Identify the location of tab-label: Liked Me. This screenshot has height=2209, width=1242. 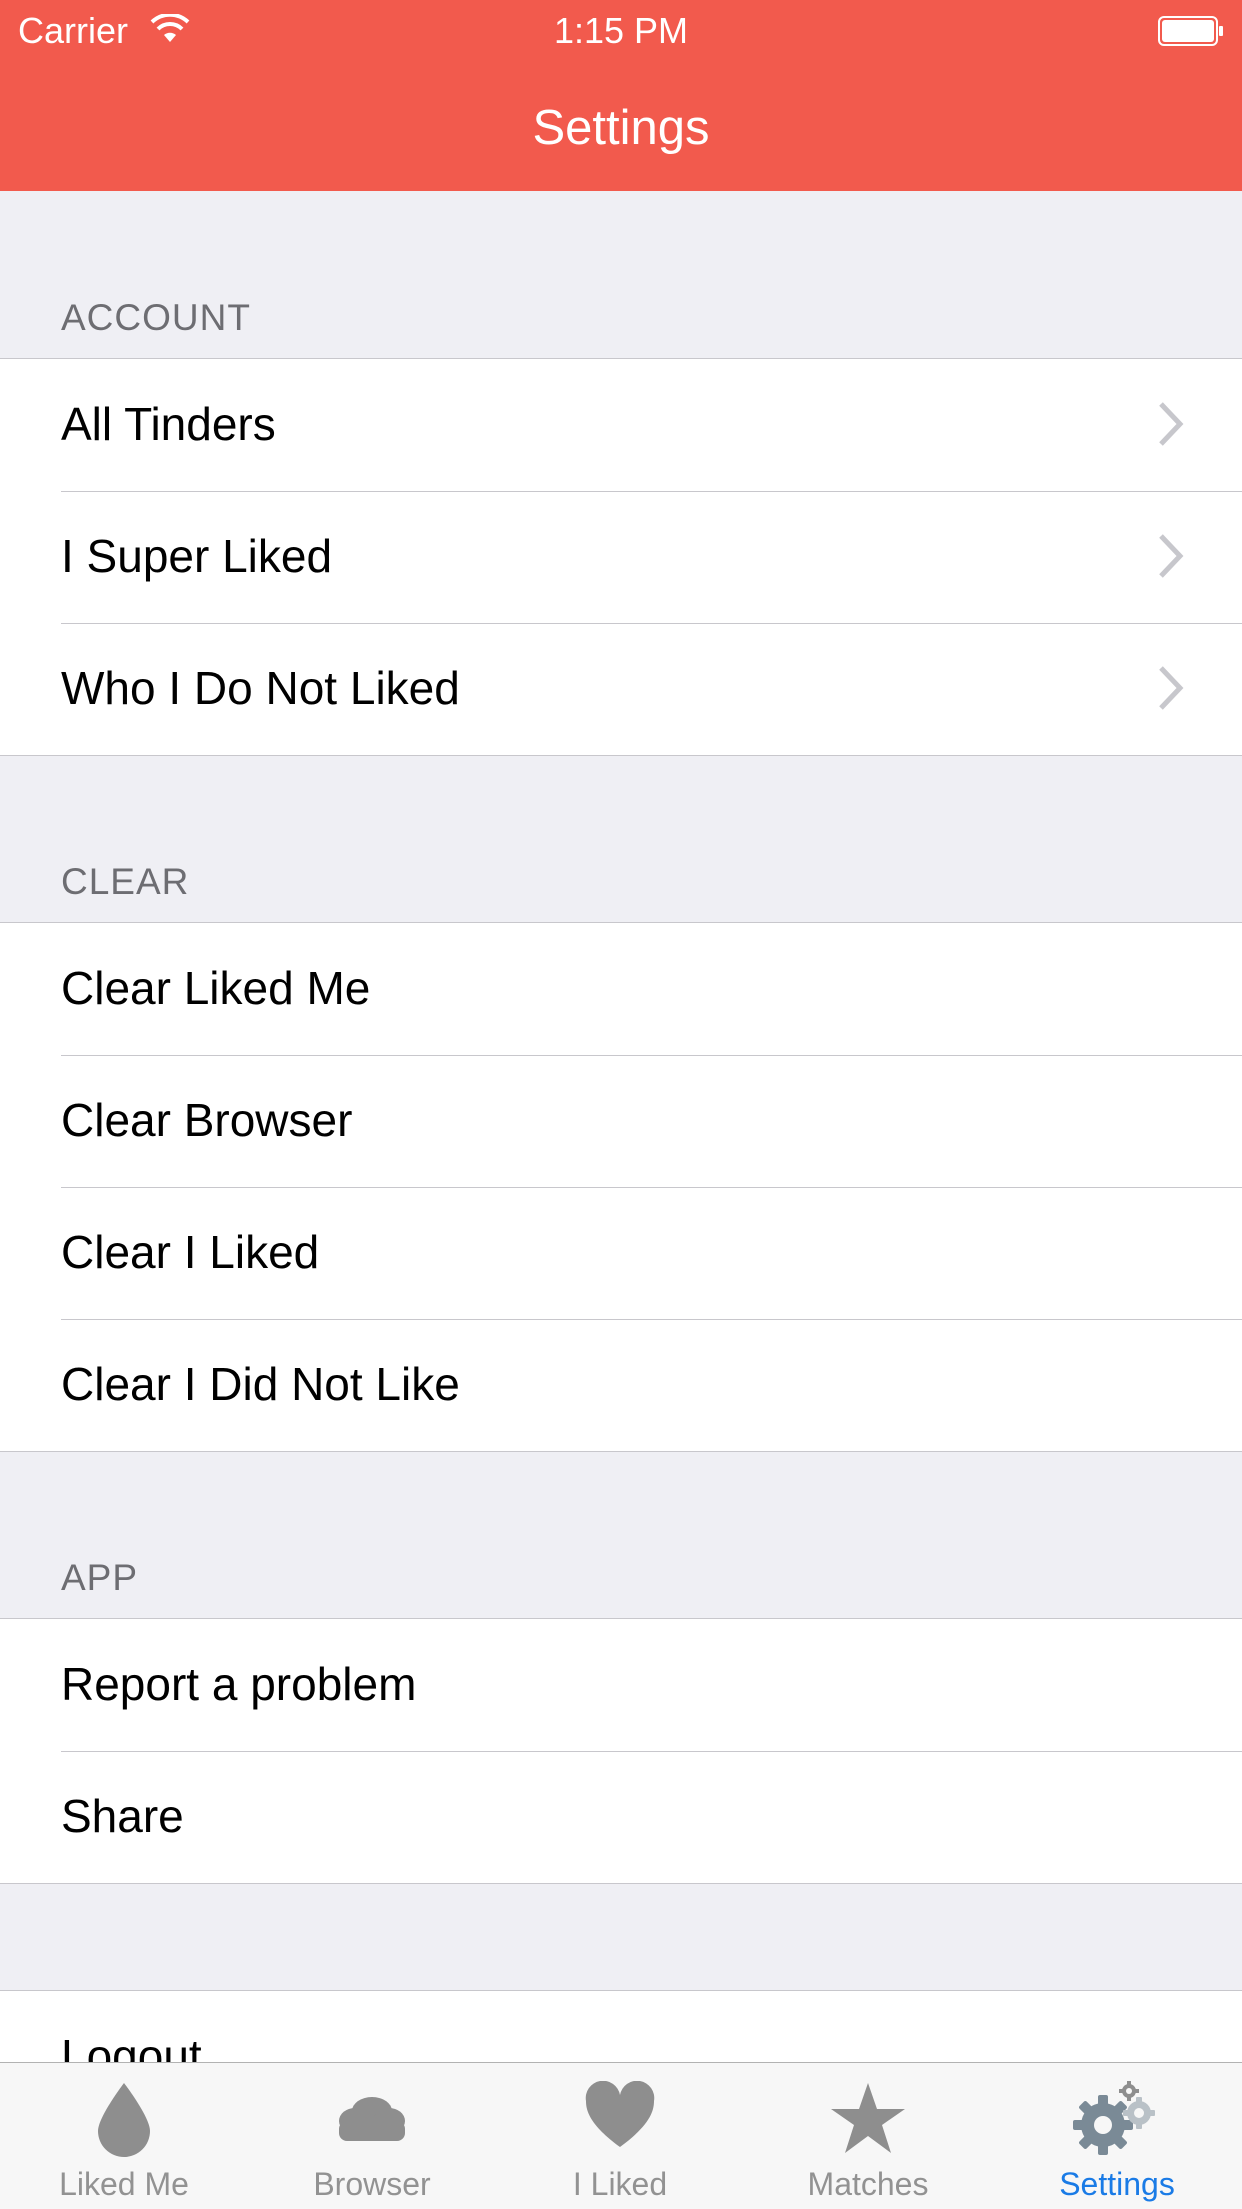
(124, 2184).